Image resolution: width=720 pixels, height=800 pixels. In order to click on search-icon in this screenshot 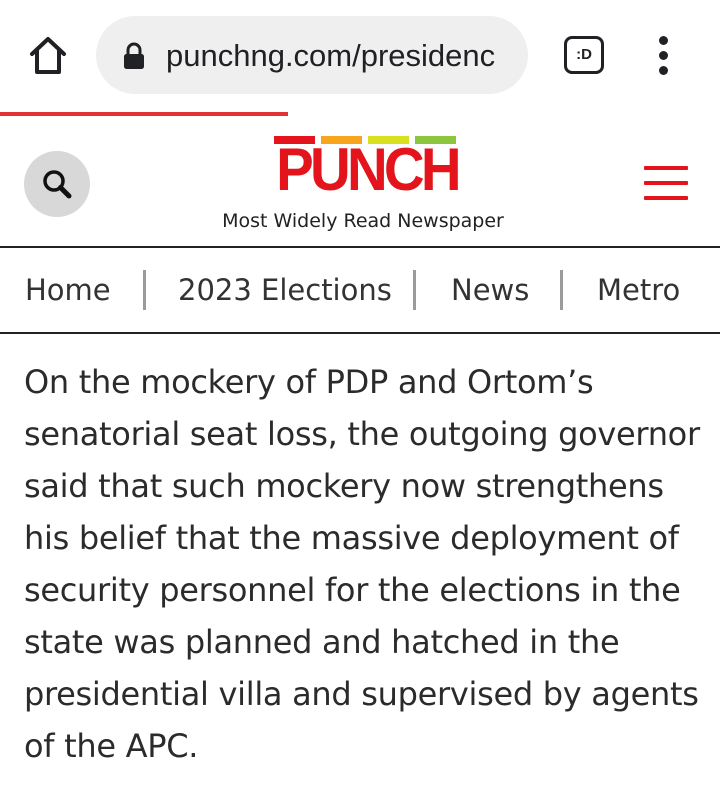, I will do `click(57, 184)`.